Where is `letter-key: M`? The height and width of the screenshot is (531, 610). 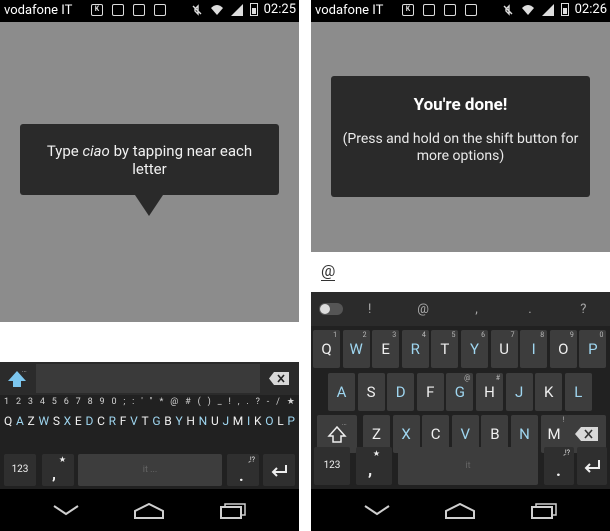
letter-key: M is located at coordinates (238, 421).